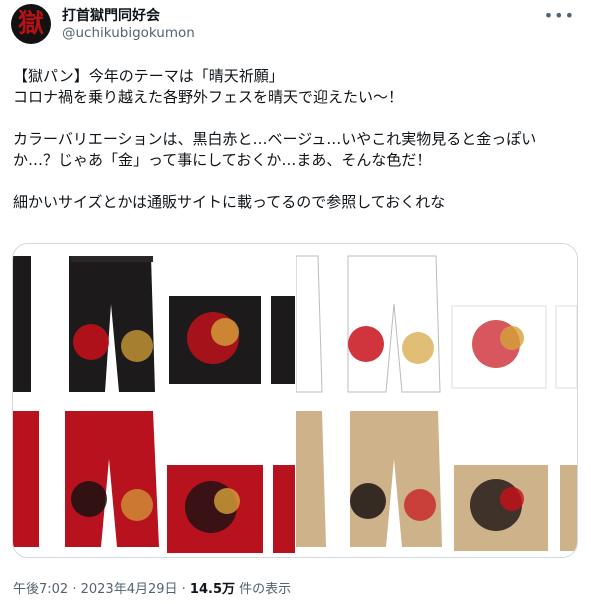 This screenshot has height=604, width=591. I want to click on shorts-white, so click(368, 324).